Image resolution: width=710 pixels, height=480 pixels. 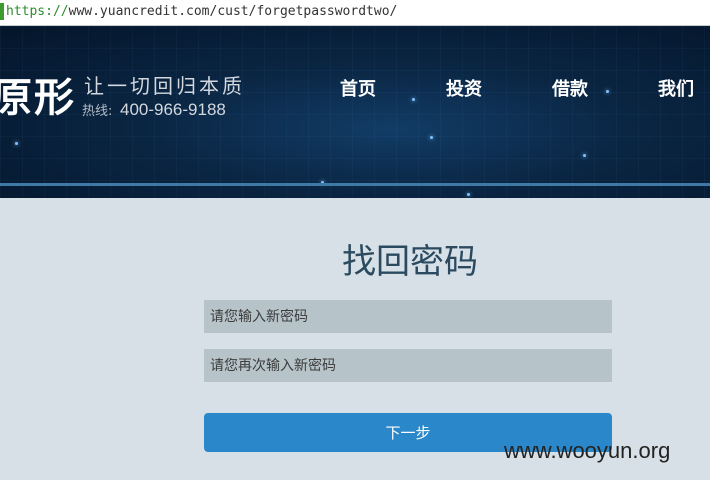 What do you see at coordinates (408, 316) in the screenshot?
I see `new-password-field` at bounding box center [408, 316].